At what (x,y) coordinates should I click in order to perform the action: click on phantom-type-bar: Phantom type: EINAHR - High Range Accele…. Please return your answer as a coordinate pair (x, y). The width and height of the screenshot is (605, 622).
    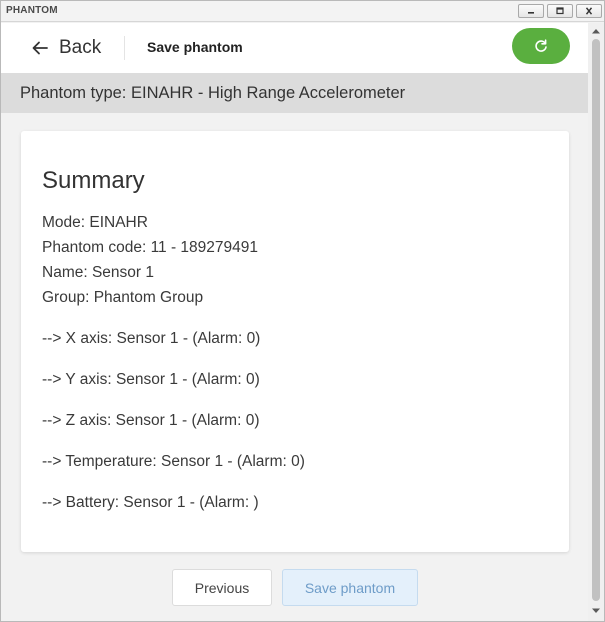
    Looking at the image, I should click on (294, 93).